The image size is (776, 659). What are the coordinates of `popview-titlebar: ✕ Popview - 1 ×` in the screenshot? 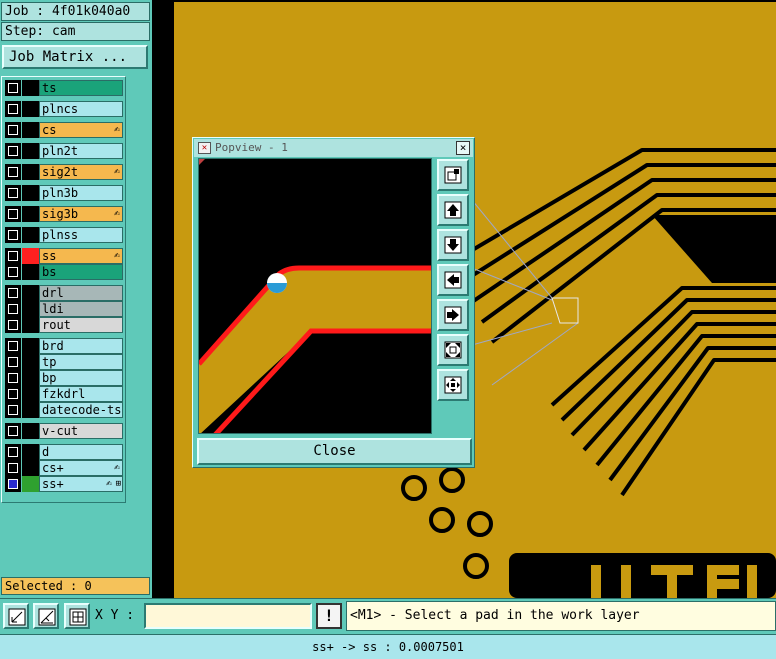 It's located at (333, 148).